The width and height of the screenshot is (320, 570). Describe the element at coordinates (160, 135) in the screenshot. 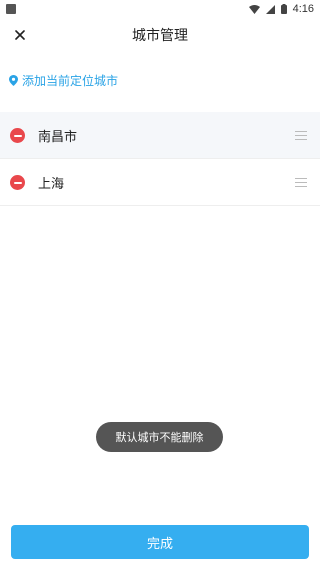

I see `city-row: 南昌市` at that location.